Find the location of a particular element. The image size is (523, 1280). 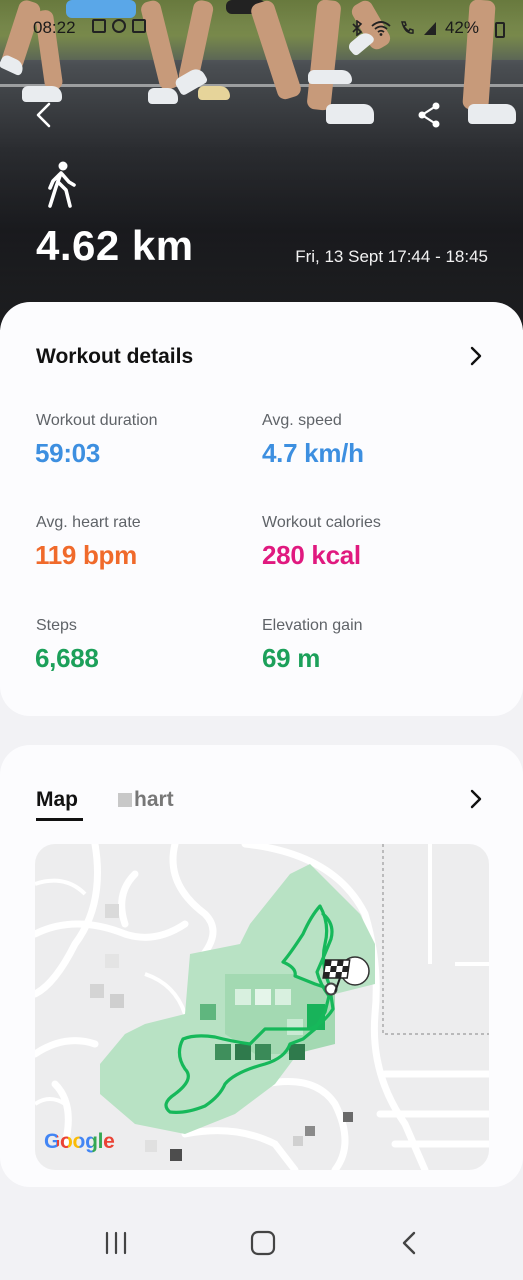

stat-value-steps: 6,688 is located at coordinates (67, 658).